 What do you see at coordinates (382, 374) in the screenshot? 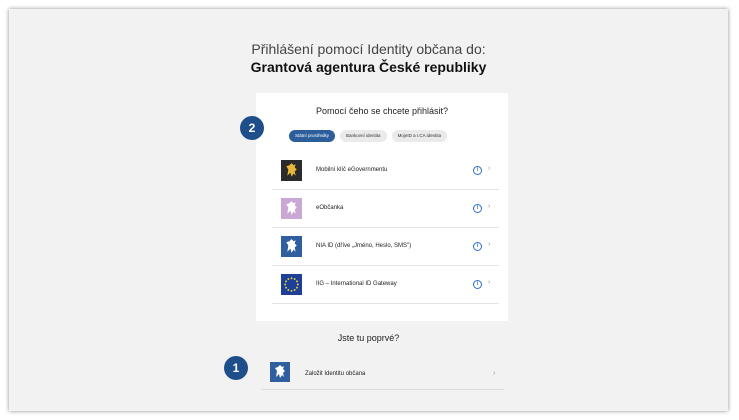
I see `create-identity-row: Založit Identitu občana ›` at bounding box center [382, 374].